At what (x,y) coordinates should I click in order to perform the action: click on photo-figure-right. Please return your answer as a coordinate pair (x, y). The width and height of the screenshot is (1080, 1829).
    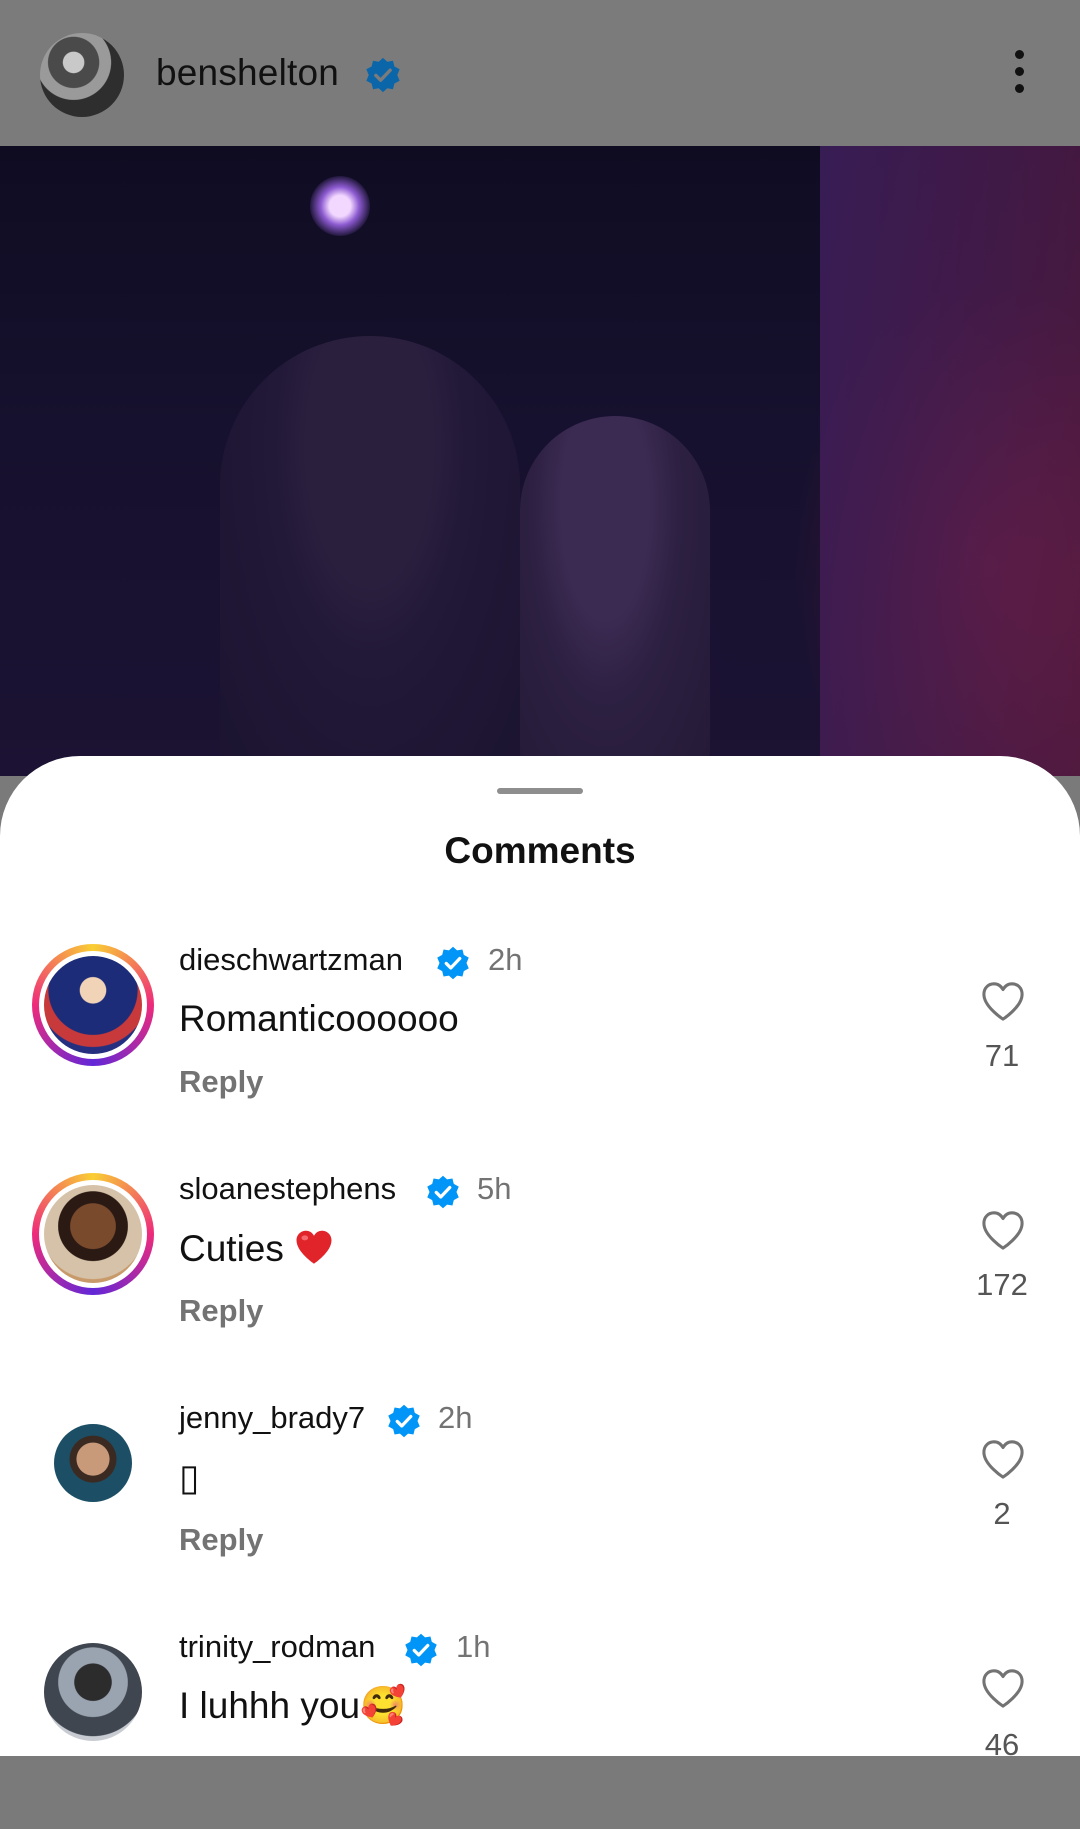
    Looking at the image, I should click on (615, 596).